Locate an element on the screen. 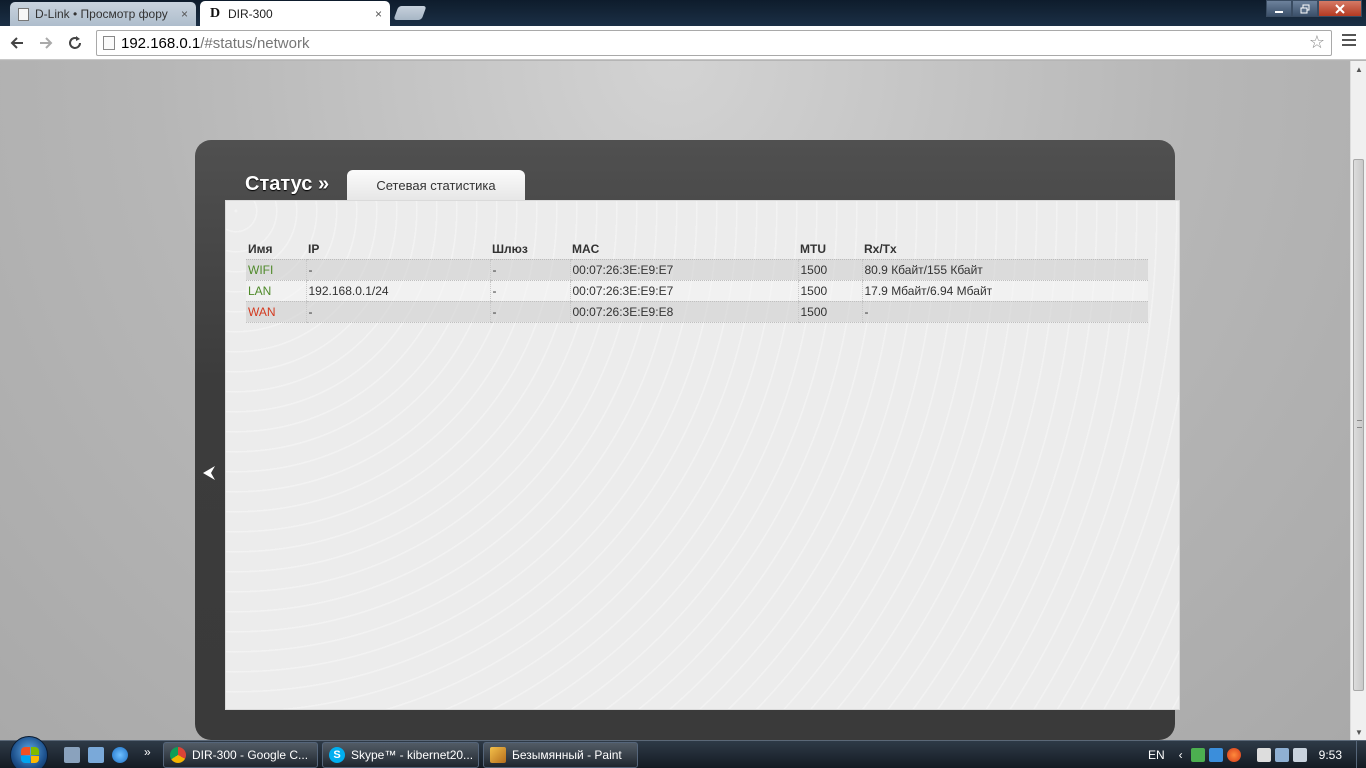  window-controls is located at coordinates (1314, 8).